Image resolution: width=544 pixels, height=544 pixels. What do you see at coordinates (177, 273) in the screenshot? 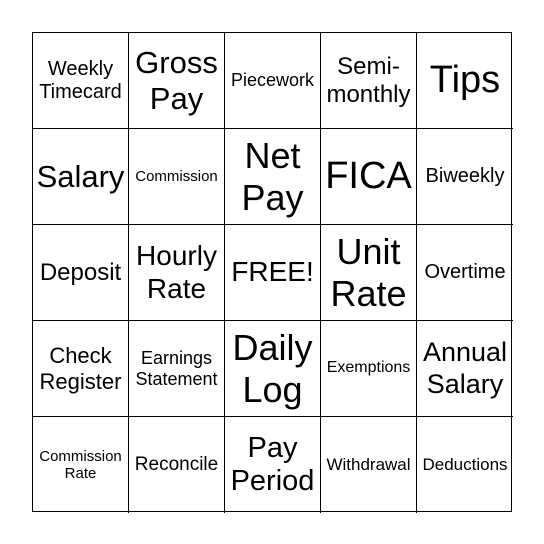
I see `bingo-cell: Hourly Rate` at bounding box center [177, 273].